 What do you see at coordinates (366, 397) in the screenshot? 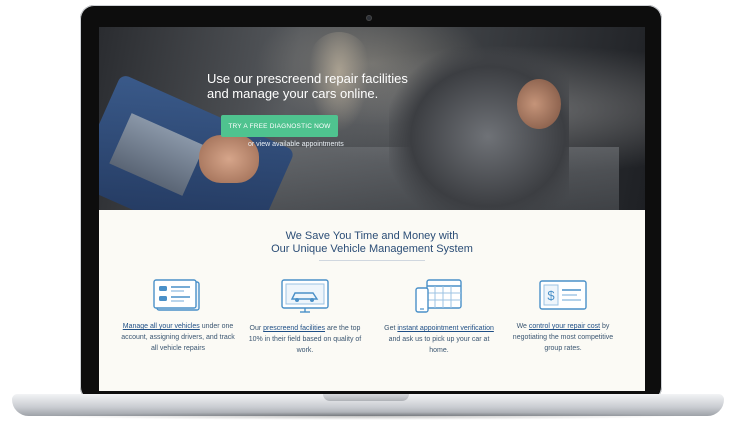
I see `laptop-notch` at bounding box center [366, 397].